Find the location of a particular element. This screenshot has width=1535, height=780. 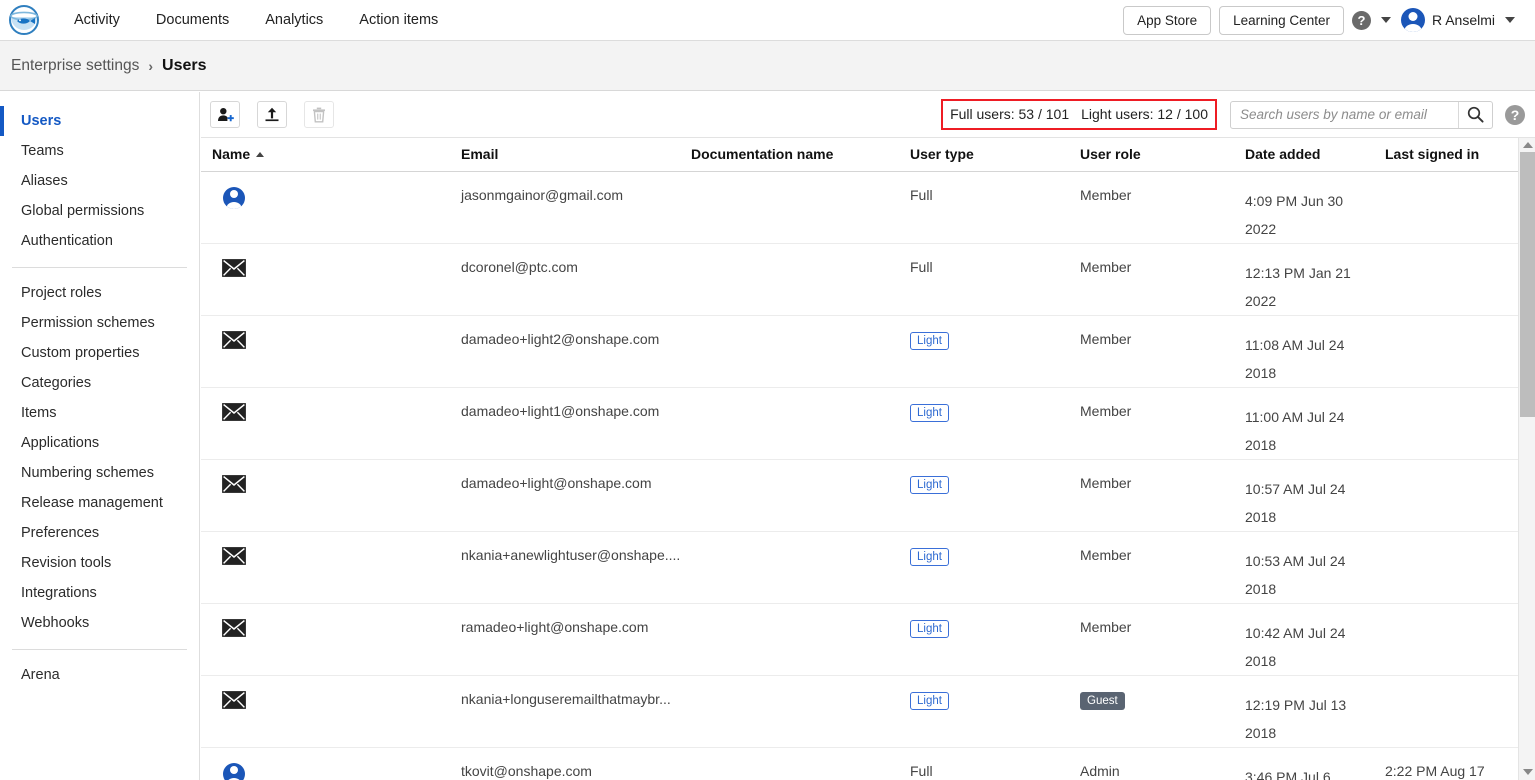

sidebar-item-aliases: Aliases is located at coordinates (99, 181).